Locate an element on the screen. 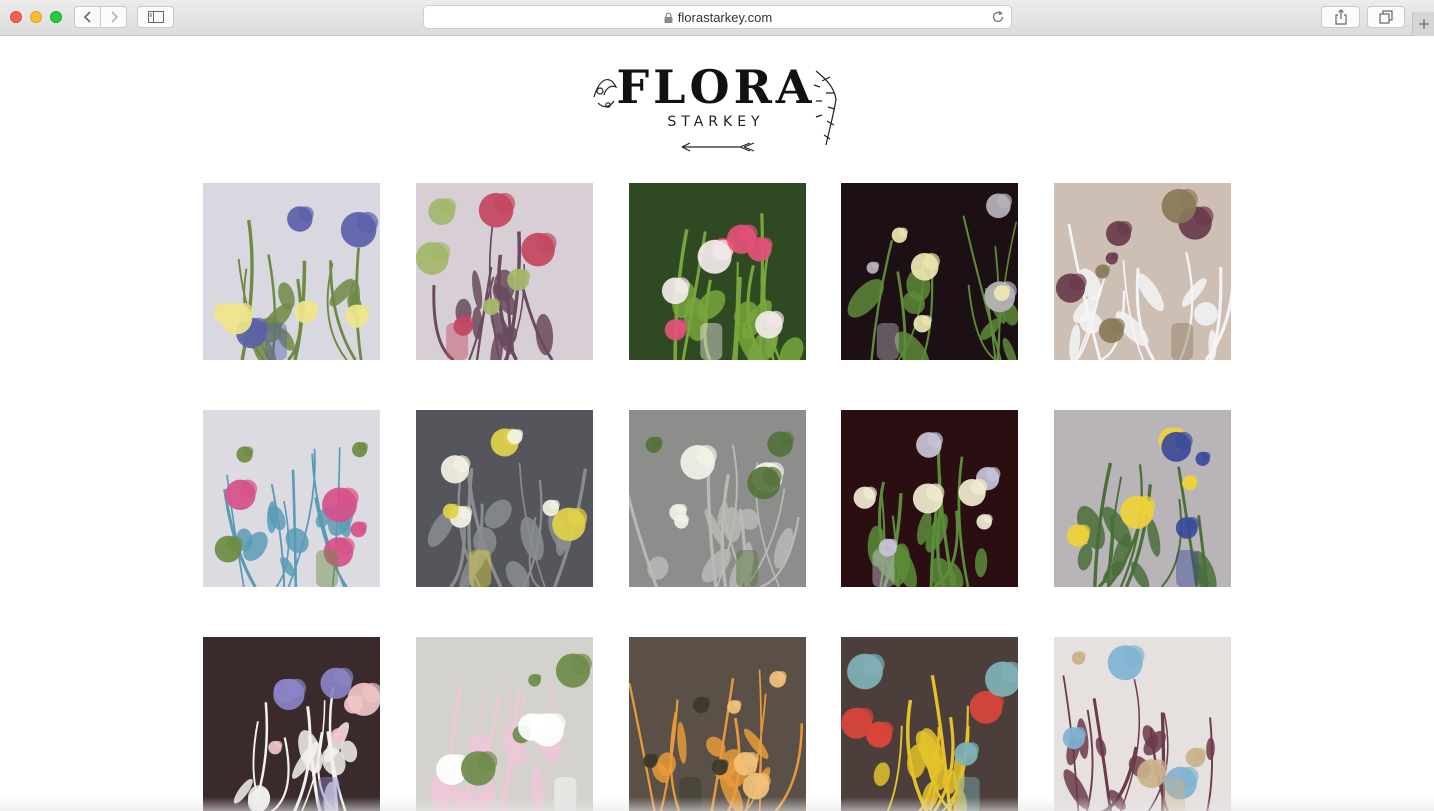 Image resolution: width=1434 pixels, height=811 pixels. tabs-icon is located at coordinates (1386, 17).